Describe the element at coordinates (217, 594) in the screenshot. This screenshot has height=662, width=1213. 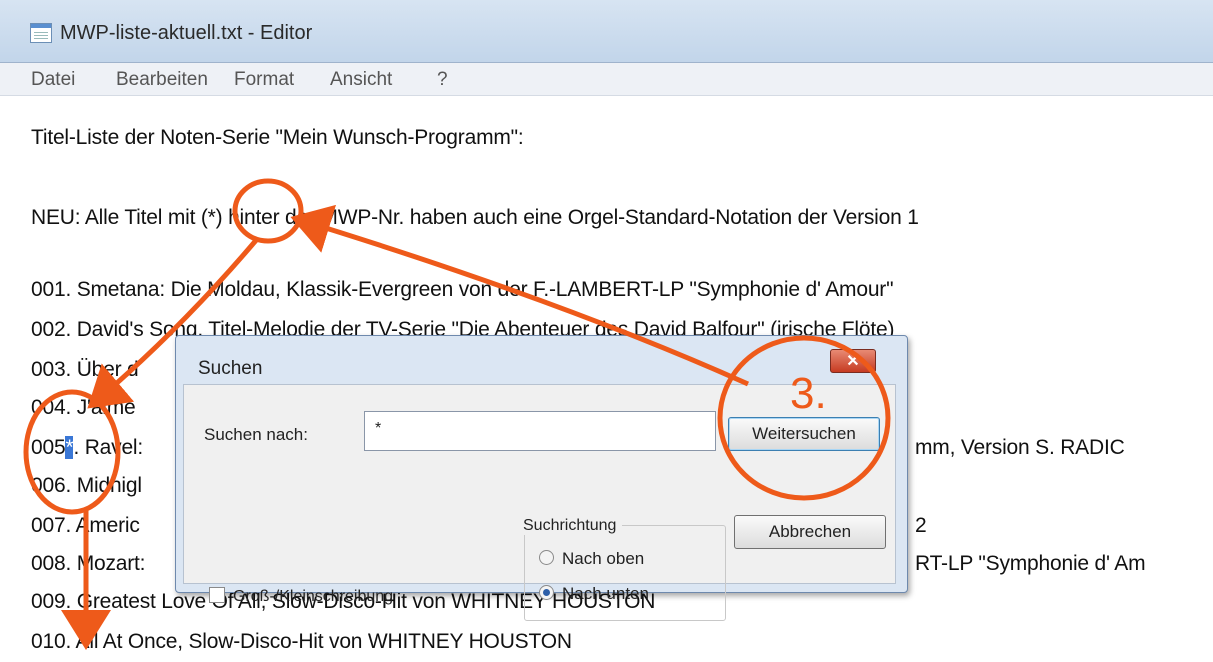
I see `checkbox-icon` at that location.